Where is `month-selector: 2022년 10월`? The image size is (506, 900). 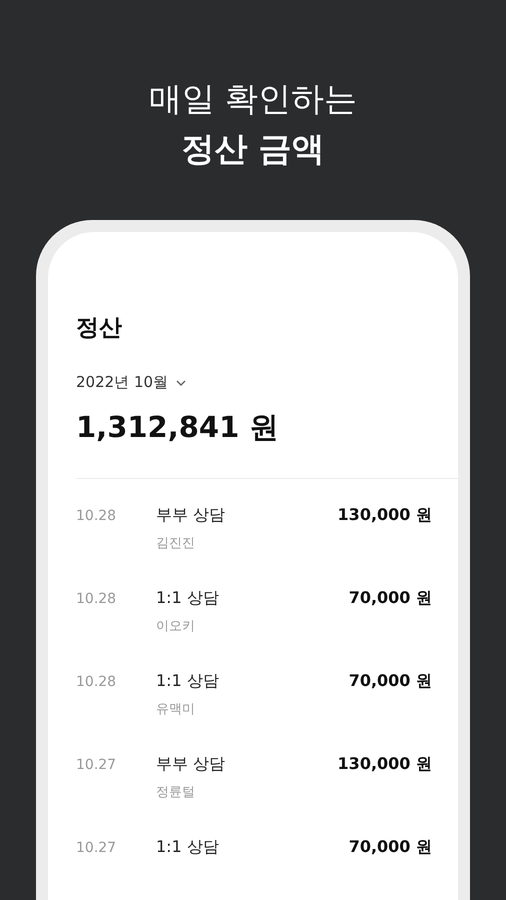
month-selector: 2022년 10월 is located at coordinates (122, 382).